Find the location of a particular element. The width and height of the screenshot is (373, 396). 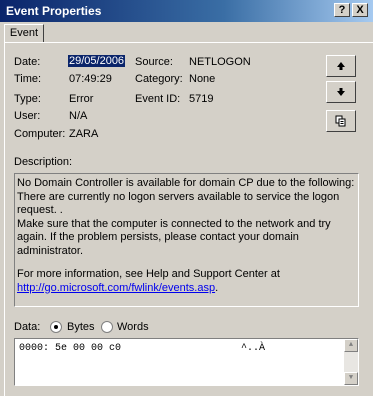

copy-button is located at coordinates (341, 121).